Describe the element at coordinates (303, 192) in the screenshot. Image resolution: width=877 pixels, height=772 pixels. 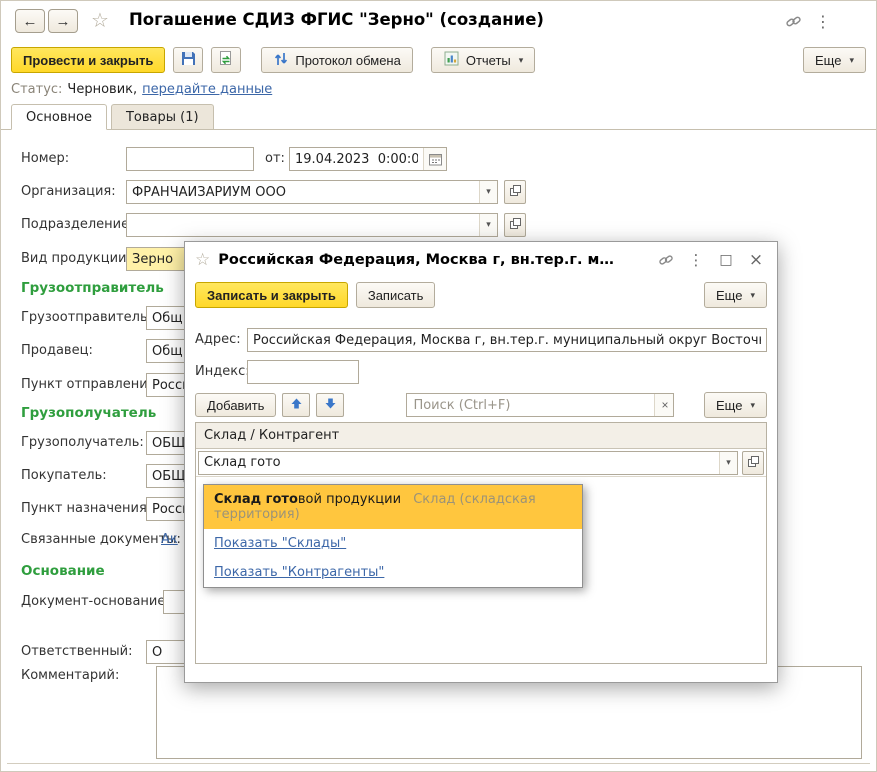
I see `organization-input` at that location.